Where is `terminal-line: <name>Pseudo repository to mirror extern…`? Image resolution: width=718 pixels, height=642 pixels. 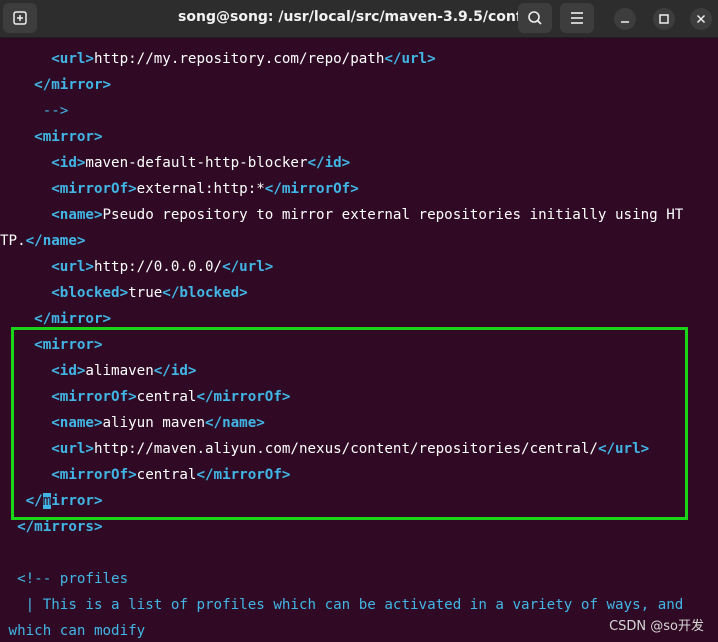
terminal-line: <name>Pseudo repository to mirror extern… is located at coordinates (341, 215).